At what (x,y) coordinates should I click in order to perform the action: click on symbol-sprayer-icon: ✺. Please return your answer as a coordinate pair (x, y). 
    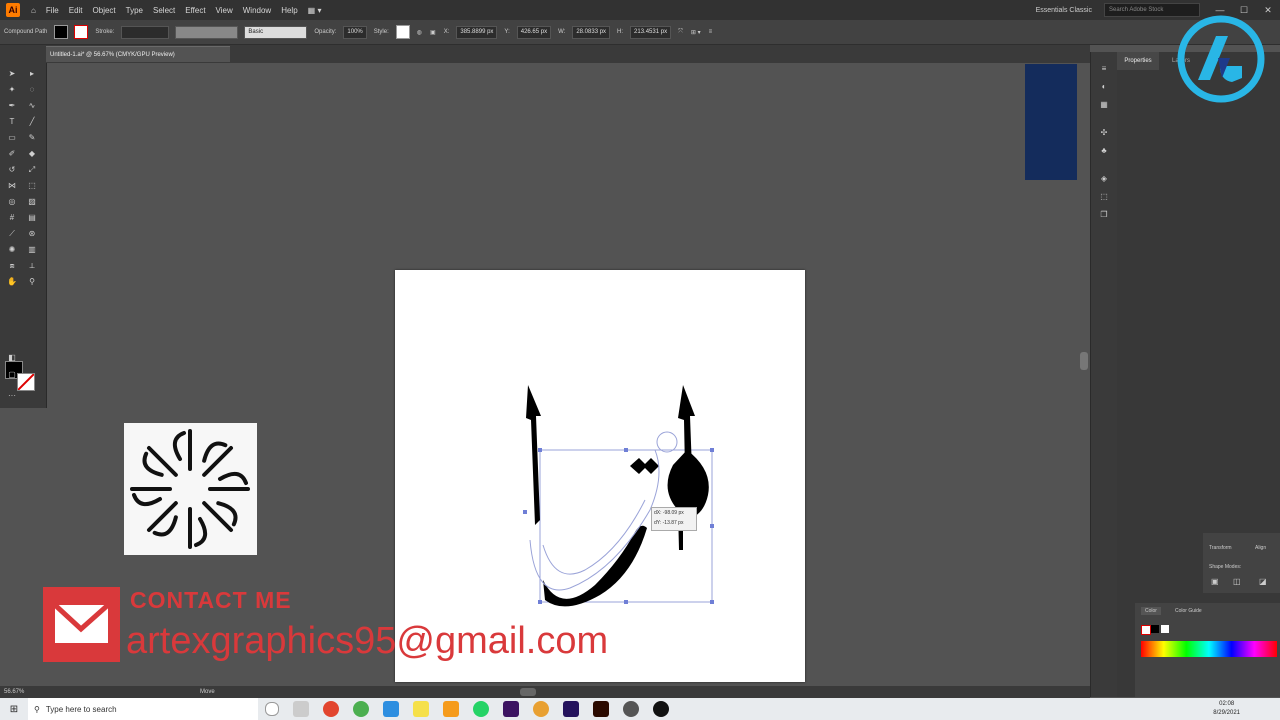
    Looking at the image, I should click on (12, 250).